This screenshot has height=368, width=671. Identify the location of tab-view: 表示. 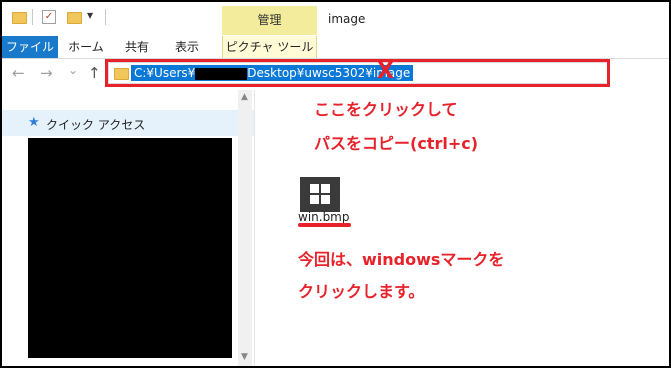
(187, 47).